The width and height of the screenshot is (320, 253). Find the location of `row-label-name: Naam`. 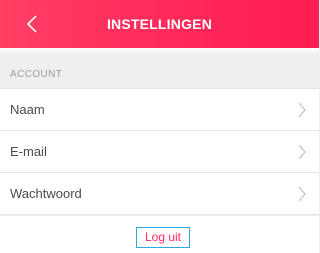

row-label-name: Naam is located at coordinates (27, 109).